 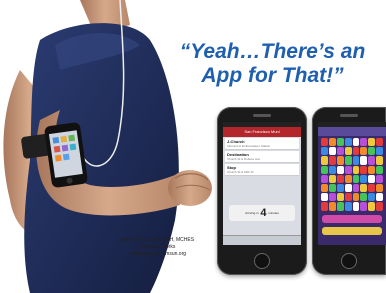 What do you see at coordinates (157, 240) in the screenshot?
I see `author-name: Abby DiPasquale, MPH, MCHES` at bounding box center [157, 240].